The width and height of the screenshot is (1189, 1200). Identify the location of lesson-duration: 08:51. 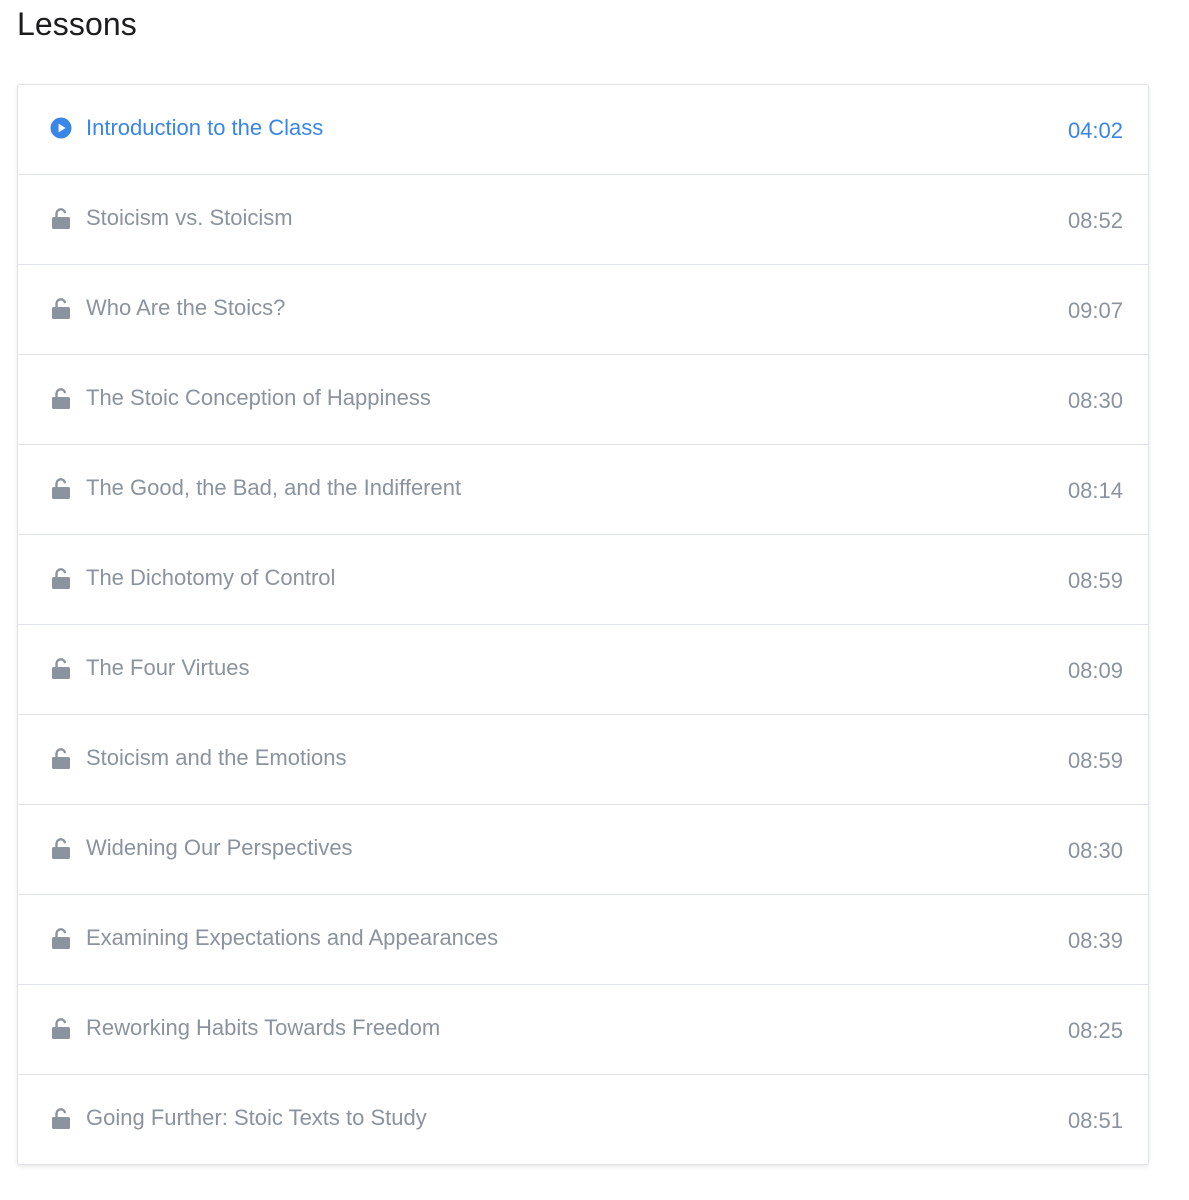
(1095, 1120).